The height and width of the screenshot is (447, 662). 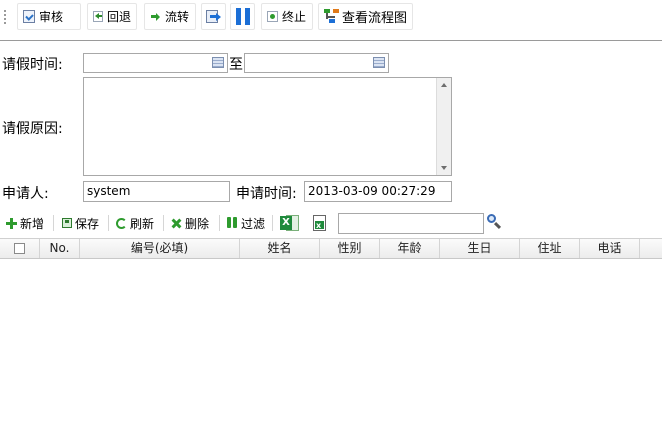 I want to click on document-arrow-icon, so click(x=213, y=16).